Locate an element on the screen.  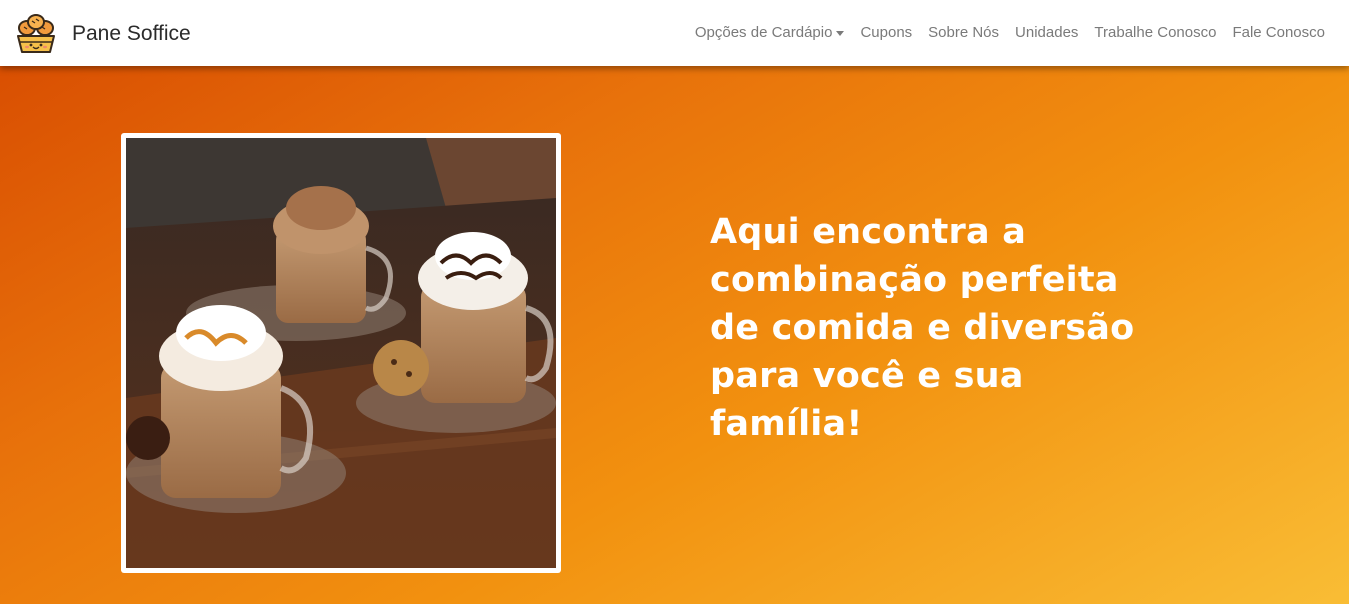
contact-link: Fale Conosco is located at coordinates (1278, 33).